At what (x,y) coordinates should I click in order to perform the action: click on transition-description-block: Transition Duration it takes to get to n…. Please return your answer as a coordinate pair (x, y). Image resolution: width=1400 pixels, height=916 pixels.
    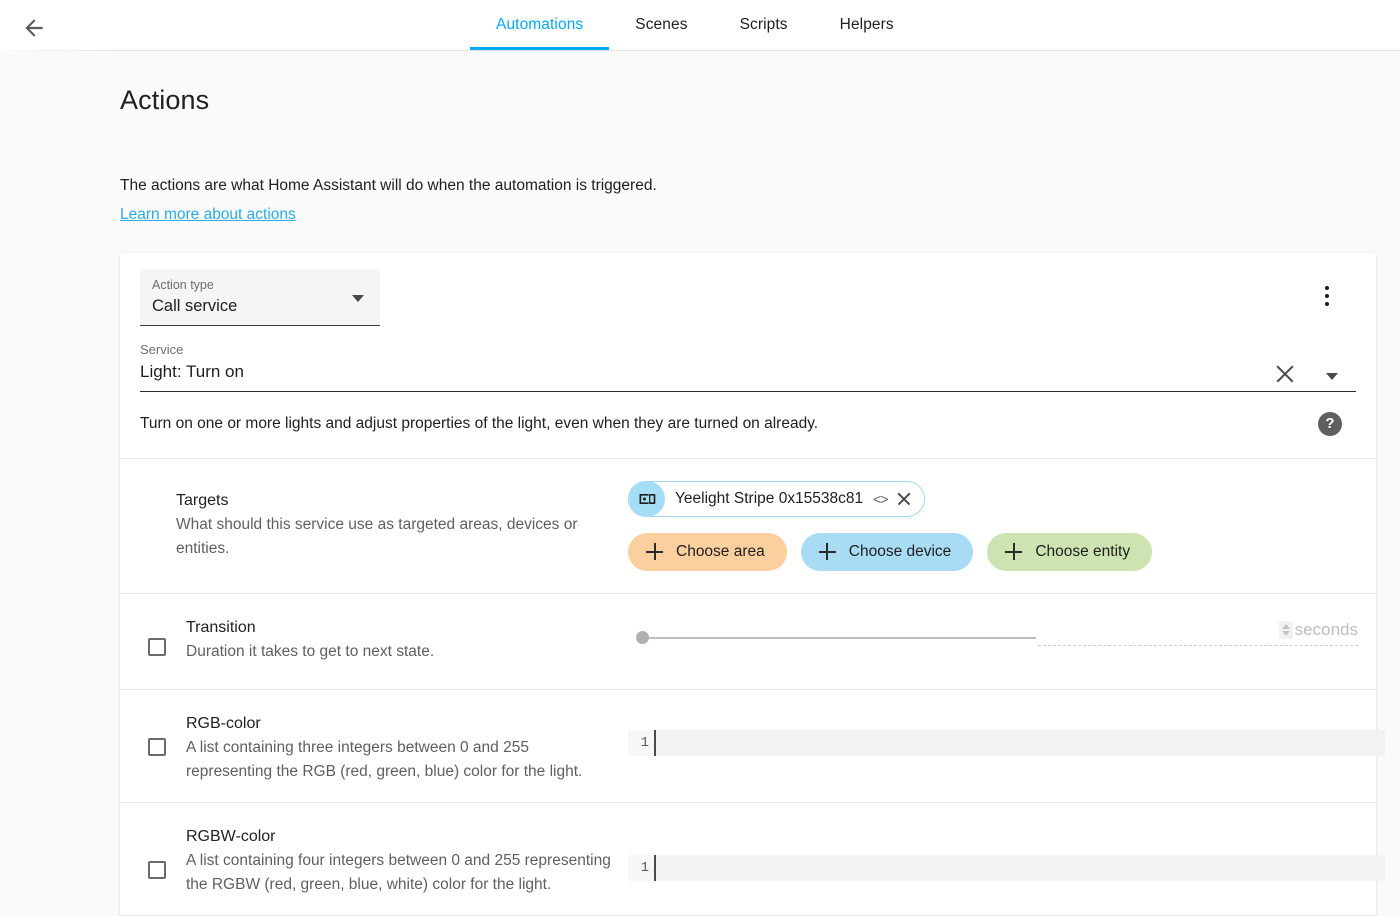
    Looking at the image, I should click on (374, 638).